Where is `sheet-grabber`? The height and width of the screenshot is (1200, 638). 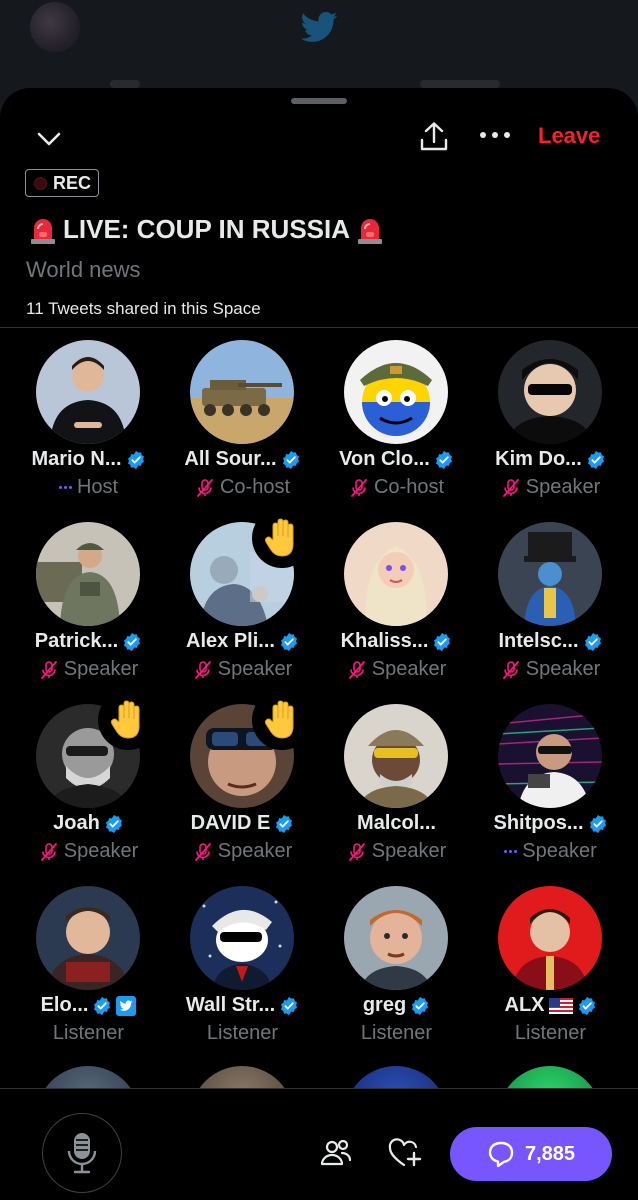
sheet-grabber is located at coordinates (319, 101).